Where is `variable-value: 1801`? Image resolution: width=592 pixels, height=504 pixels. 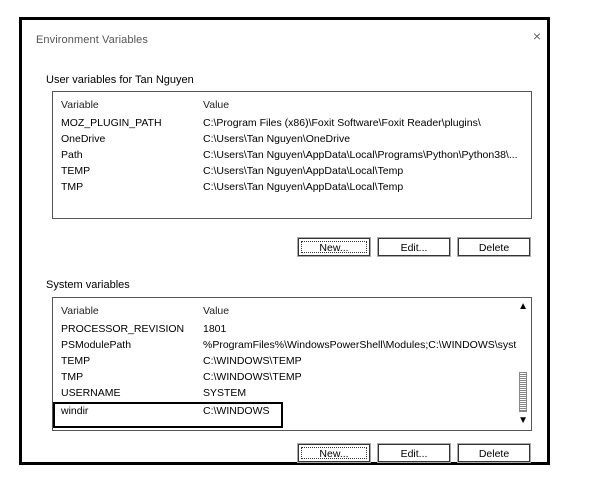
variable-value: 1801 is located at coordinates (215, 329).